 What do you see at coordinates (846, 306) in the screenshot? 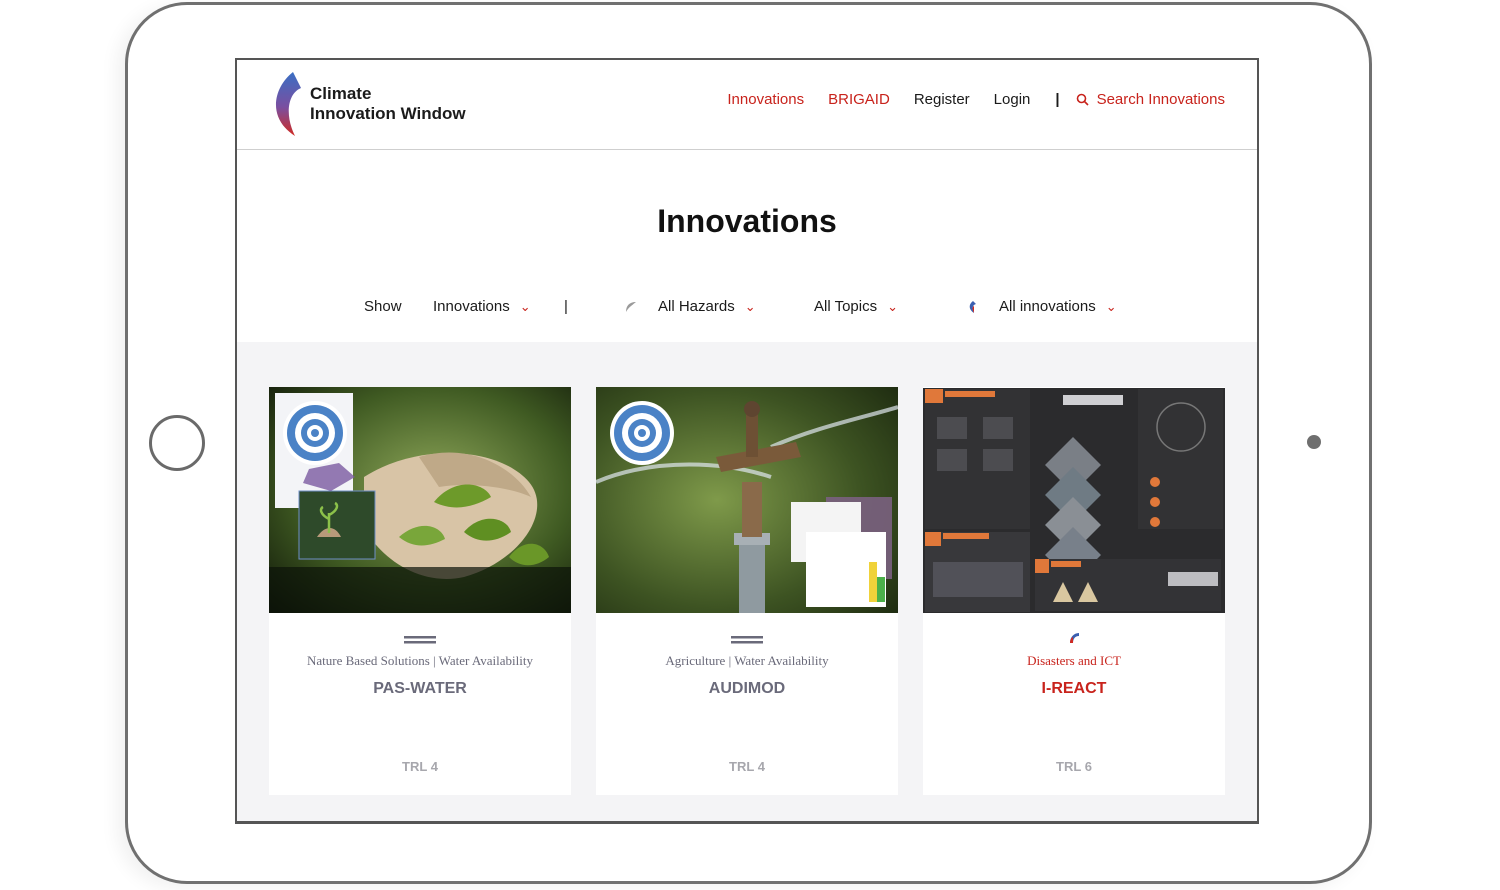
I see `topics-select-value: All Topics` at bounding box center [846, 306].